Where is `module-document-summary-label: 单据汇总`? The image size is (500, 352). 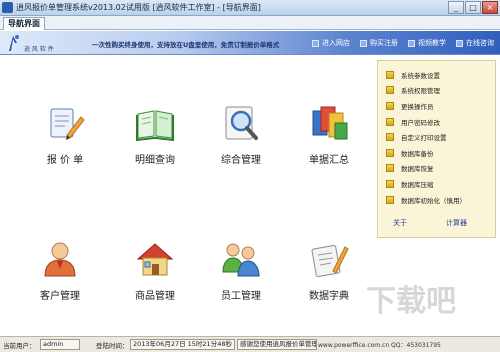 module-document-summary-label: 单据汇总 is located at coordinates (329, 160).